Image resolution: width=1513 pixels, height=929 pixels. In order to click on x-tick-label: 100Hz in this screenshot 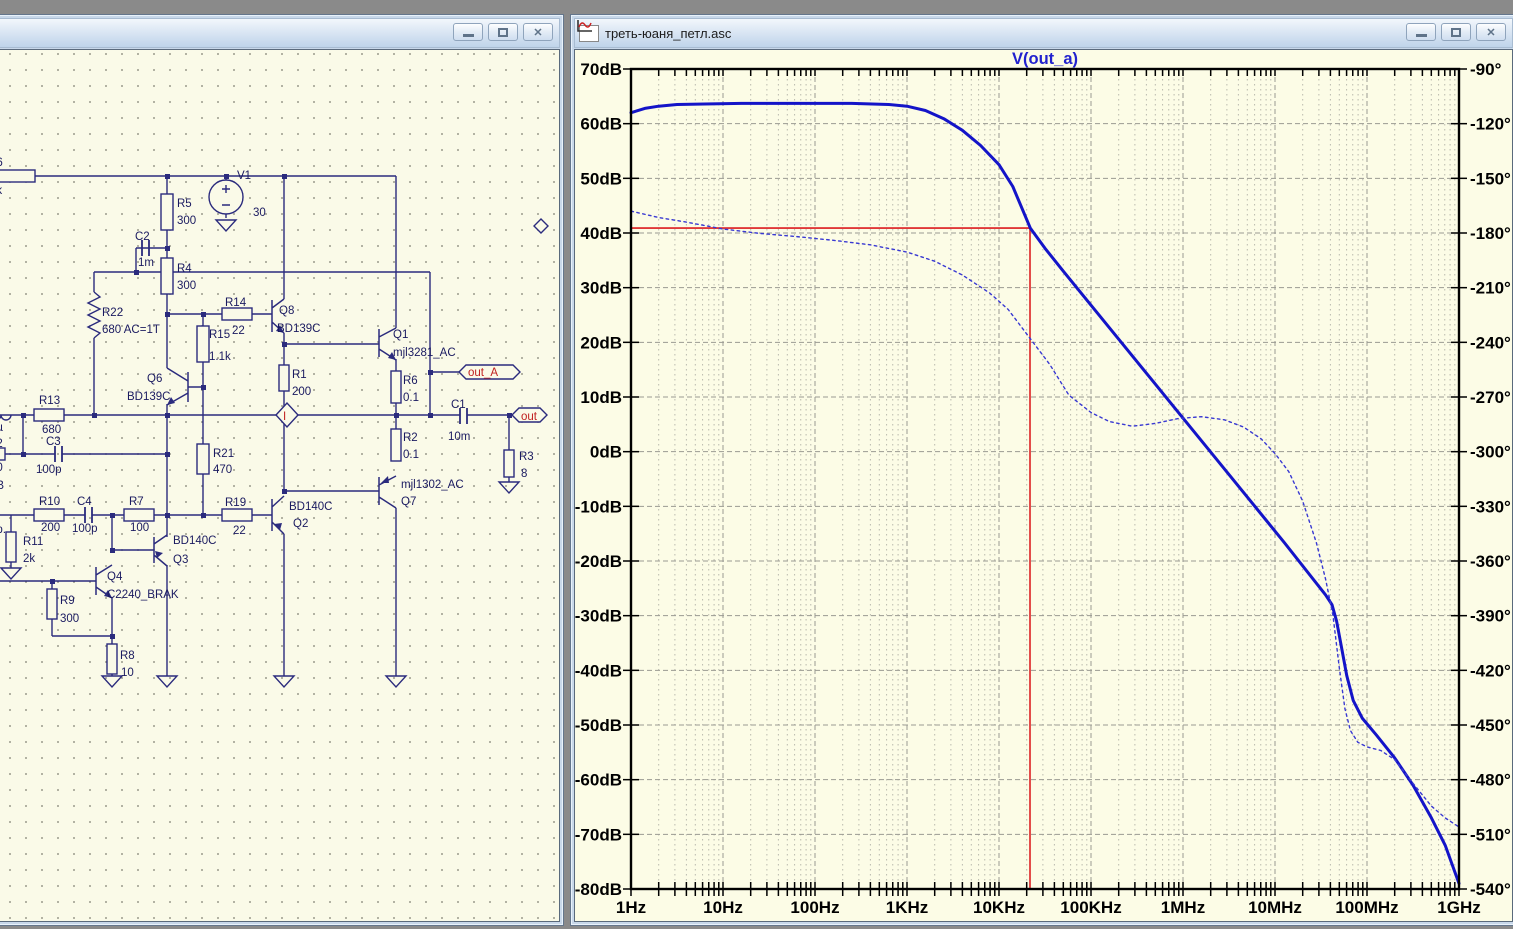, I will do `click(814, 907)`.